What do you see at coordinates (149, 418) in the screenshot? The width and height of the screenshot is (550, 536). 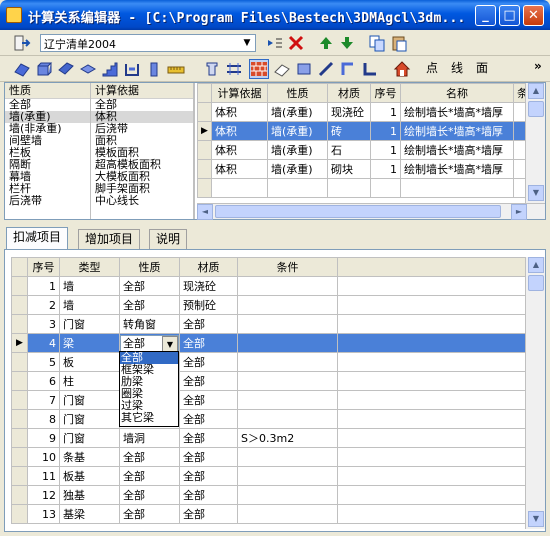 I see `dropdown-option: 其它梁` at bounding box center [149, 418].